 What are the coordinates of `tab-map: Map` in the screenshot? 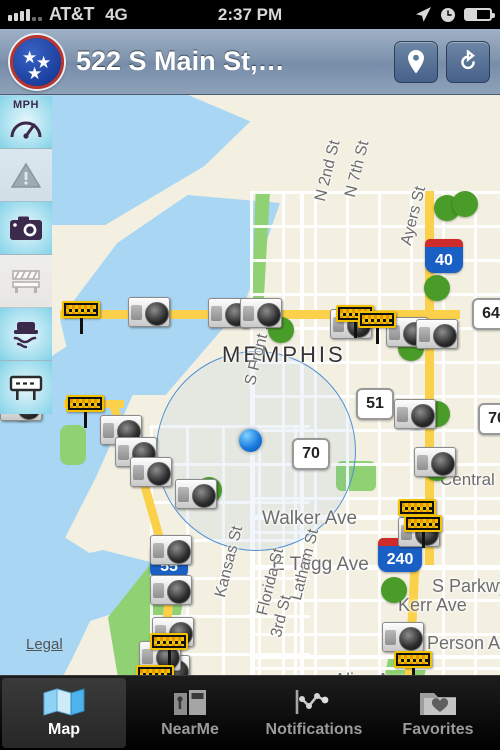 It's located at (64, 713).